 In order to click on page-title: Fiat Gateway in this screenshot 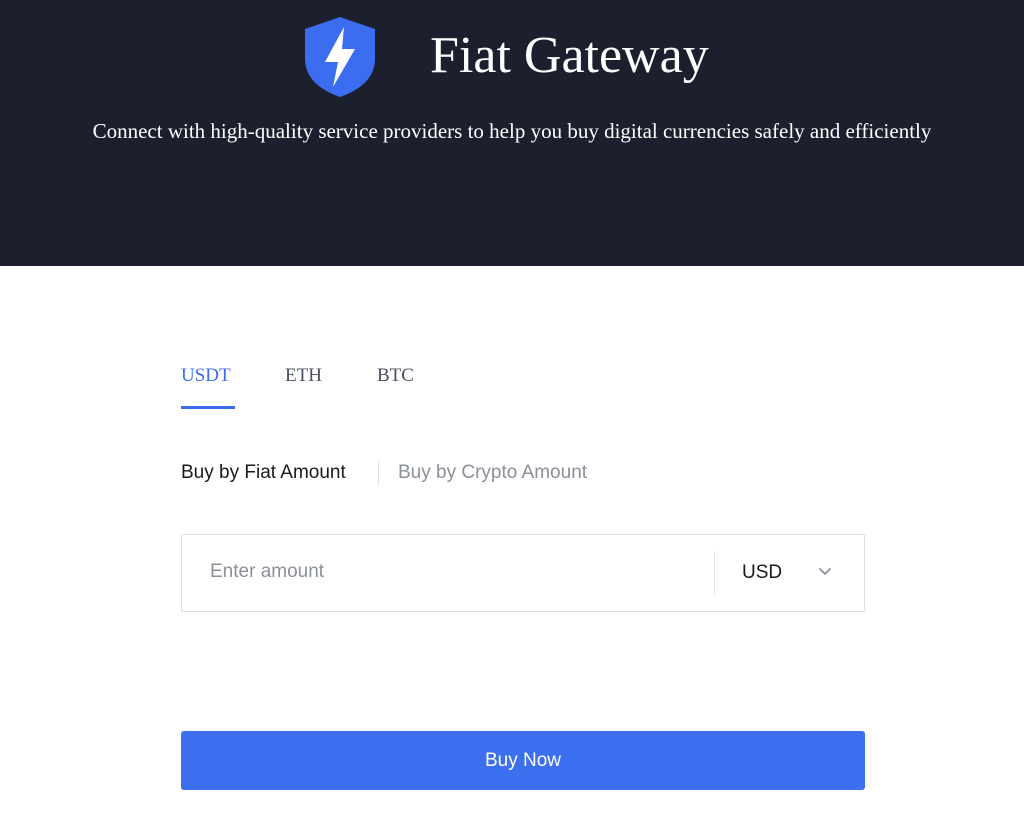, I will do `click(569, 55)`.